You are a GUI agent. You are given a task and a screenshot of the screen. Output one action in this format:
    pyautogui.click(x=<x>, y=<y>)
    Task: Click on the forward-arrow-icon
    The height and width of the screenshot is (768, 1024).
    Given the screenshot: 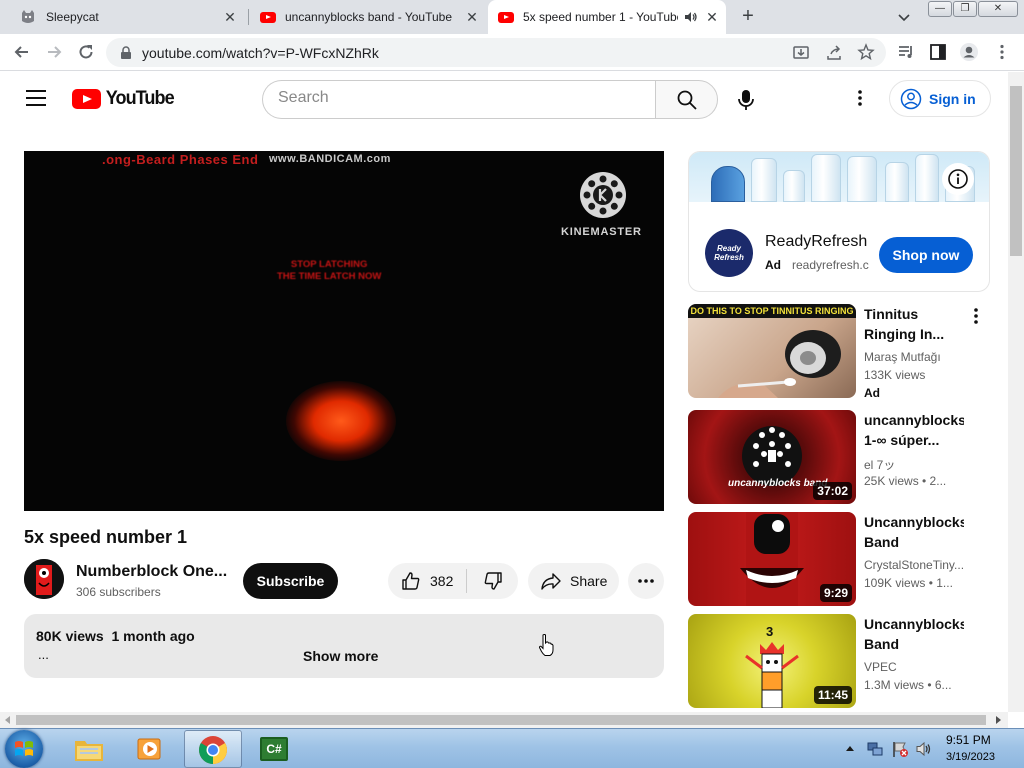 What is the action you would take?
    pyautogui.click(x=54, y=52)
    